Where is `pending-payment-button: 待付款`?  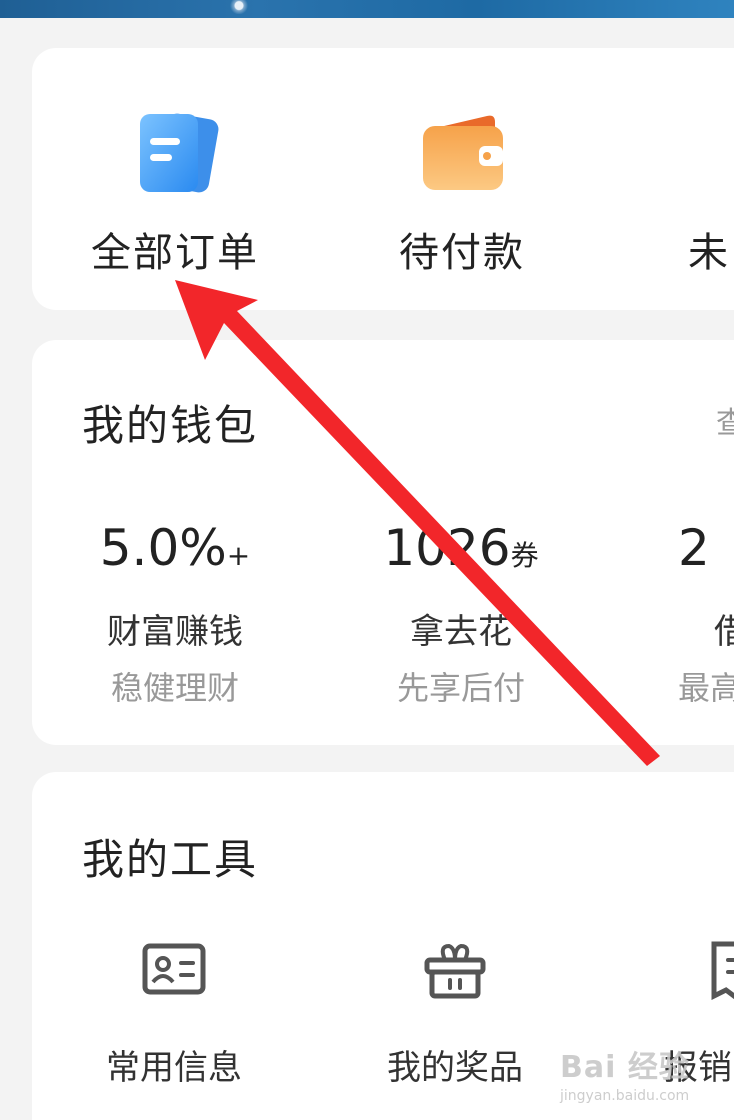
pending-payment-button: 待付款 is located at coordinates (462, 193).